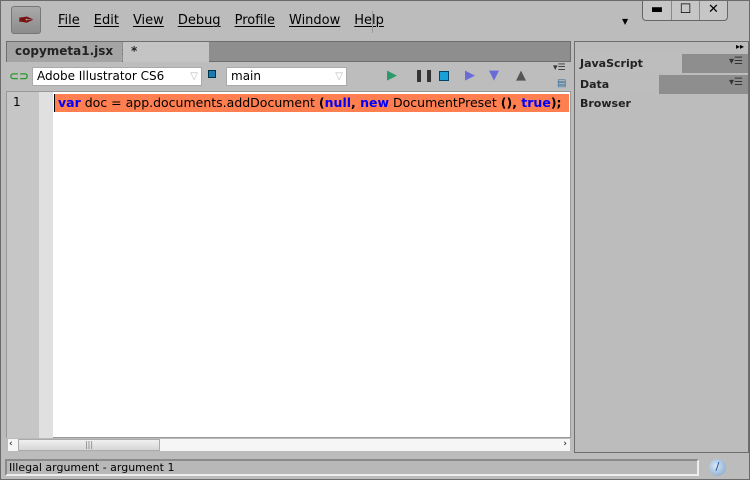  What do you see at coordinates (625, 21) in the screenshot?
I see `workspace-dropdown-icon: ▼` at bounding box center [625, 21].